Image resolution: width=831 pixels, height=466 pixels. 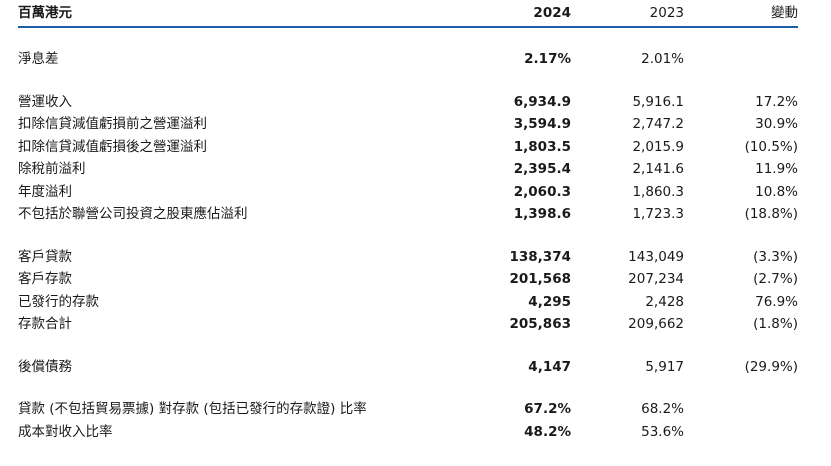 What do you see at coordinates (540, 279) in the screenshot?
I see `value-2024: 201,568` at bounding box center [540, 279].